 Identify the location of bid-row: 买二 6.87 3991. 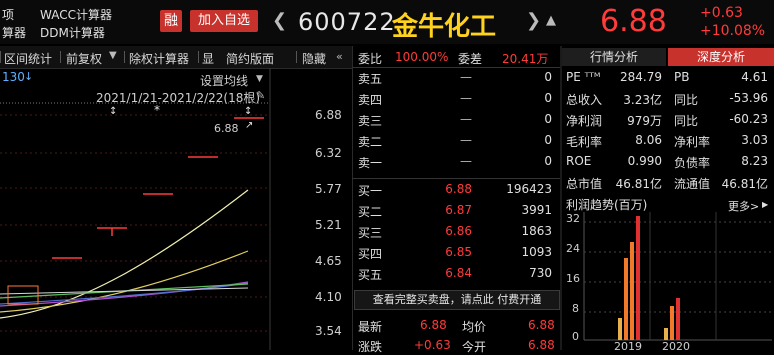
(456, 213).